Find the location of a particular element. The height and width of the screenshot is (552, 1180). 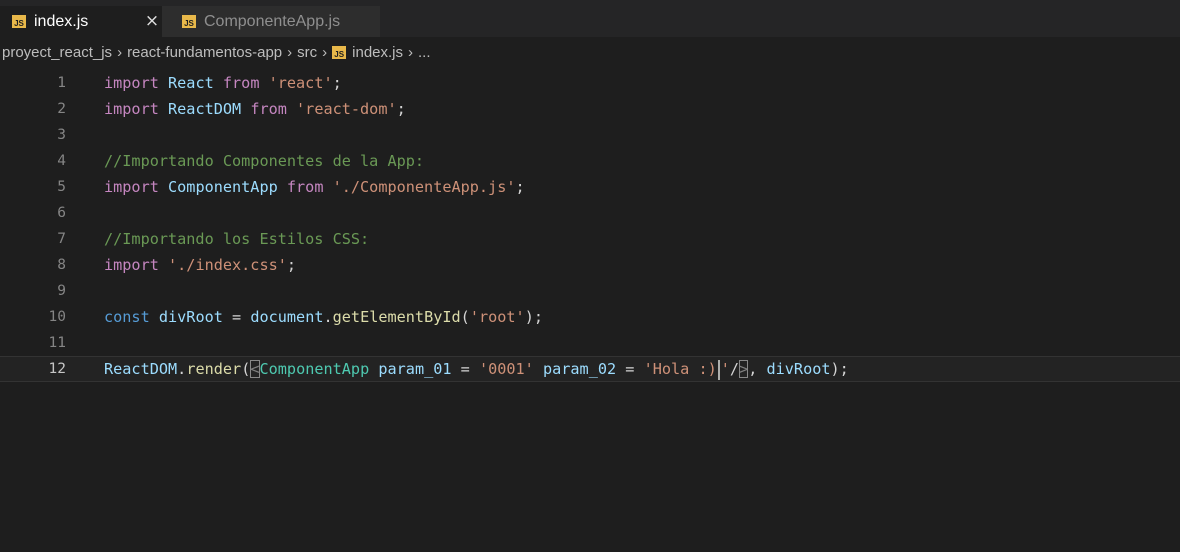

breadcrumb-item-src: src is located at coordinates (307, 52).